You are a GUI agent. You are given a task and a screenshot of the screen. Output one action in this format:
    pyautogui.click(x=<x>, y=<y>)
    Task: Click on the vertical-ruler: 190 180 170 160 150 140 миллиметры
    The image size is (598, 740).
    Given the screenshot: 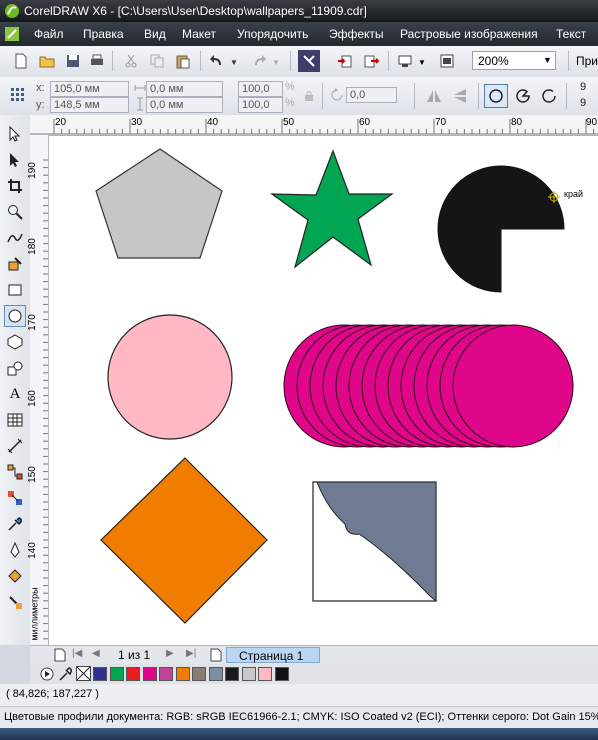 What is the action you would take?
    pyautogui.click(x=37, y=390)
    